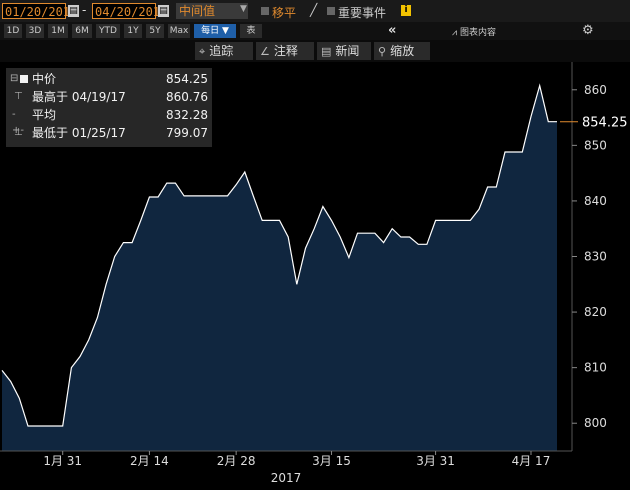 Image resolution: width=630 pixels, height=490 pixels. Describe the element at coordinates (79, 133) in the screenshot. I see `legend-low-label: 最低于 01/25/17` at that location.